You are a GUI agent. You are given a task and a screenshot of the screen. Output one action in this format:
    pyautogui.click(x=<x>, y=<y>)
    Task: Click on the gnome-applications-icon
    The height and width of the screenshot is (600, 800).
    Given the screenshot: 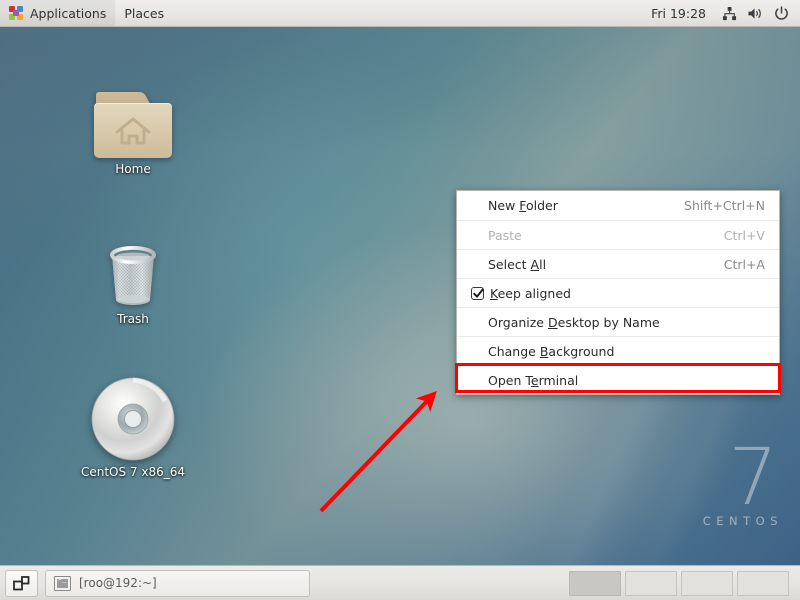 What is the action you would take?
    pyautogui.click(x=16, y=13)
    